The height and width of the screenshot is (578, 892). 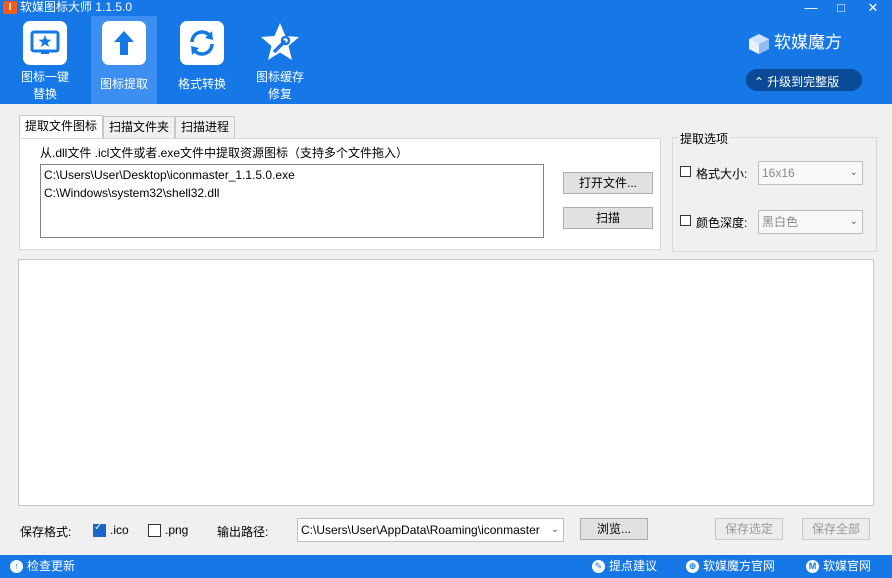 I want to click on ruanmei-logo-icon: M, so click(x=812, y=567).